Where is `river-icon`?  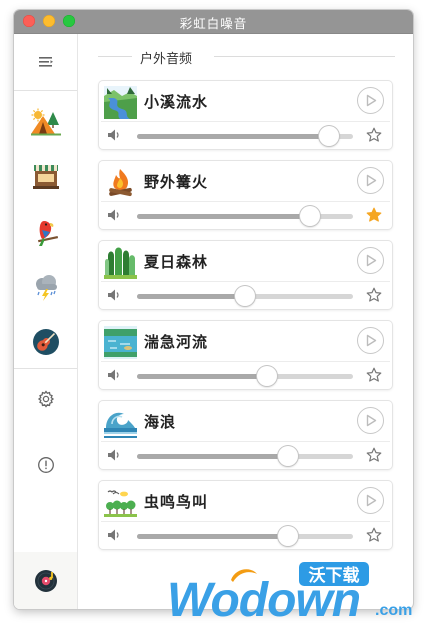 river-icon is located at coordinates (120, 342).